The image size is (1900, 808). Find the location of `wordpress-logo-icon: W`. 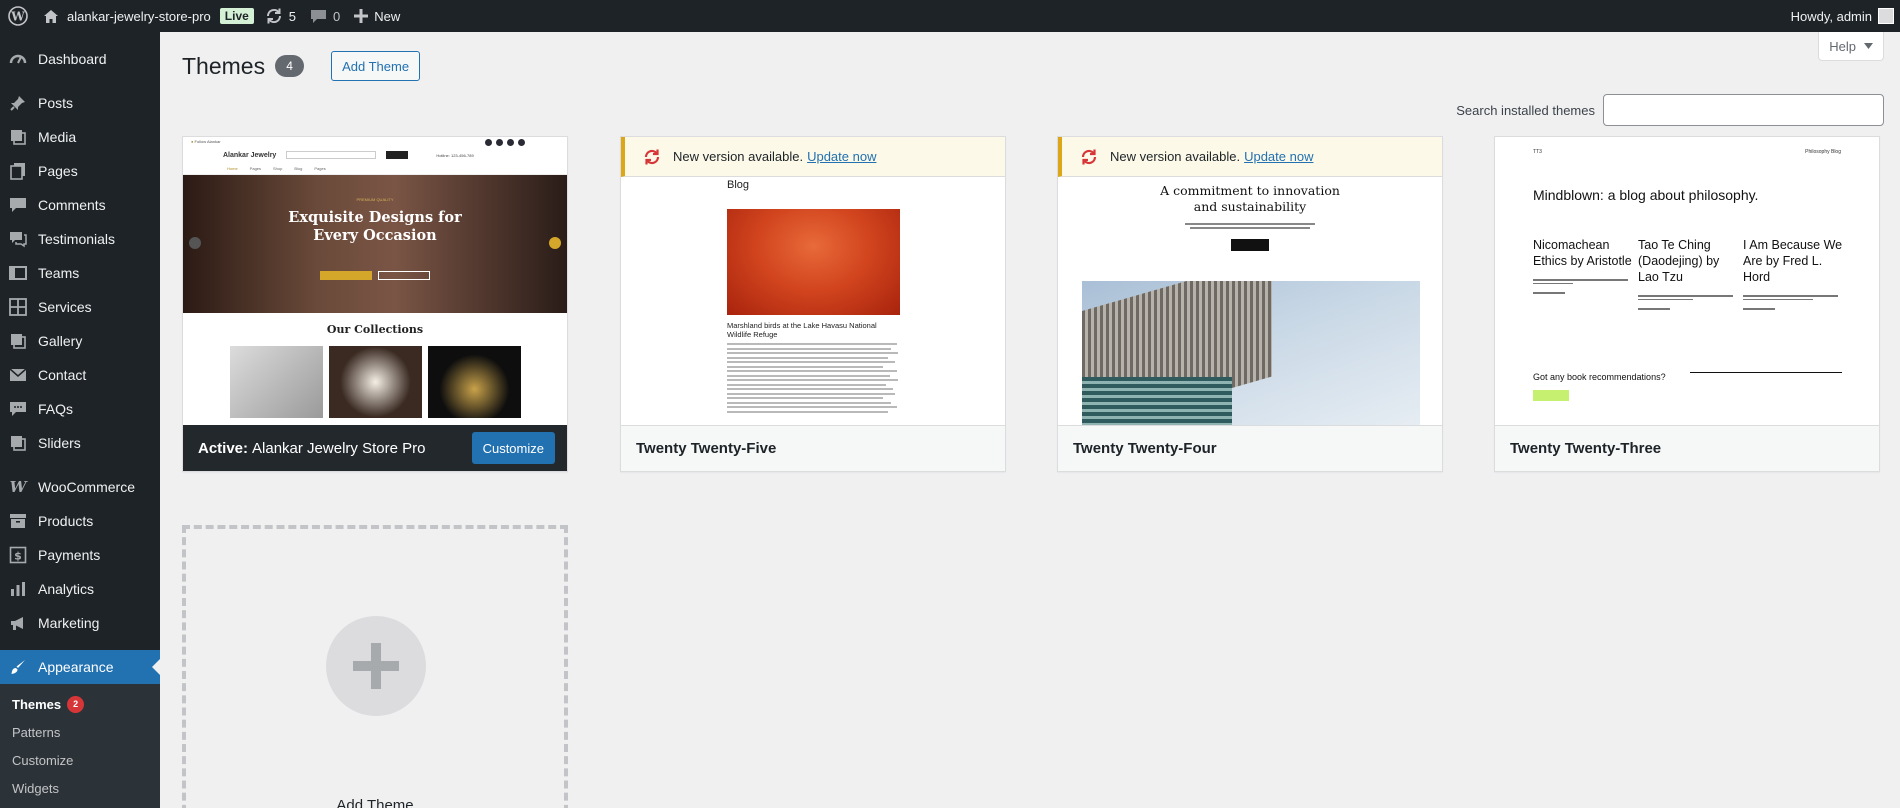

wordpress-logo-icon: W is located at coordinates (18, 16).